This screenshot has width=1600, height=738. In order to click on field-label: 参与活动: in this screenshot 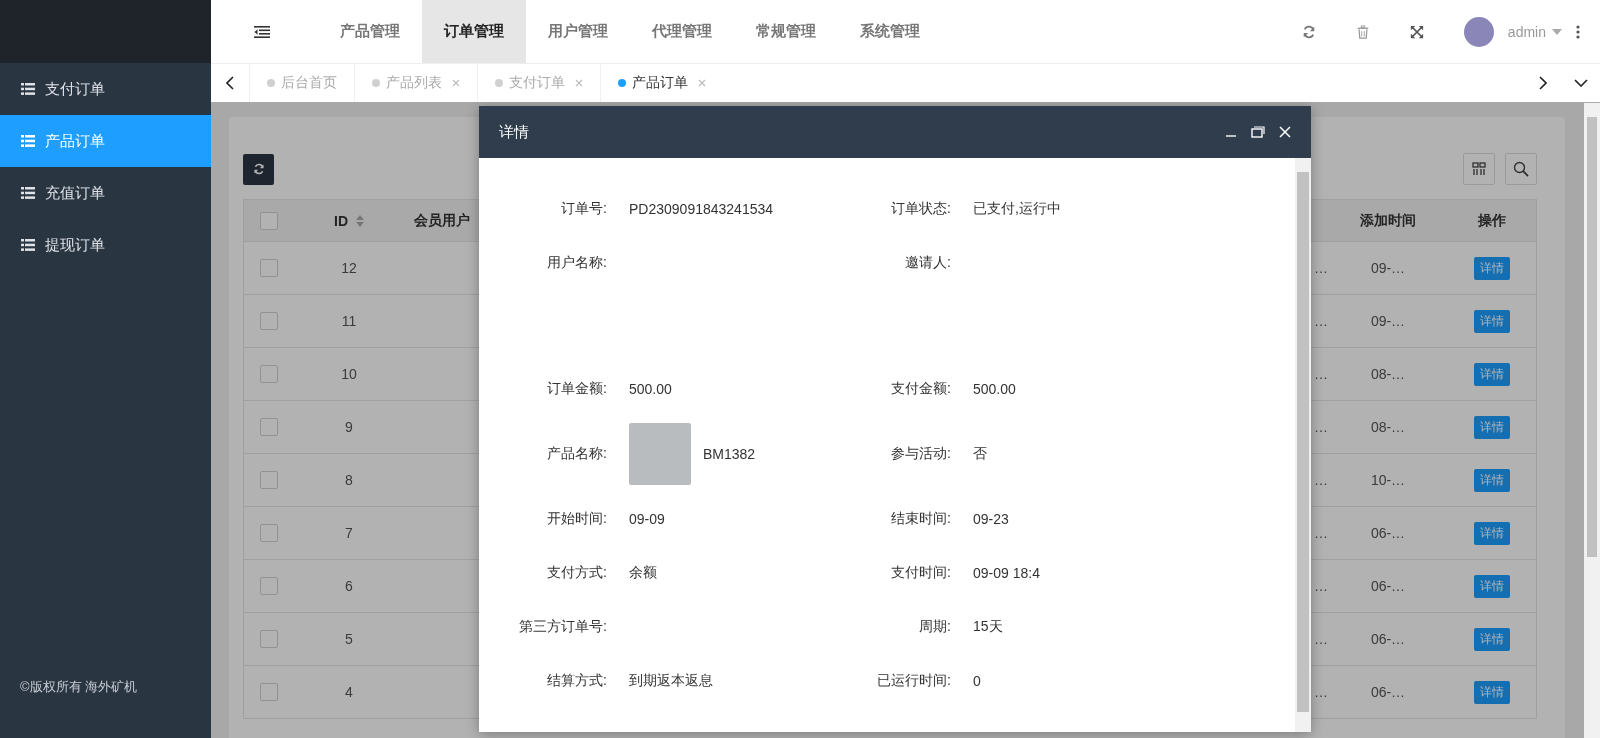, I will do `click(921, 454)`.